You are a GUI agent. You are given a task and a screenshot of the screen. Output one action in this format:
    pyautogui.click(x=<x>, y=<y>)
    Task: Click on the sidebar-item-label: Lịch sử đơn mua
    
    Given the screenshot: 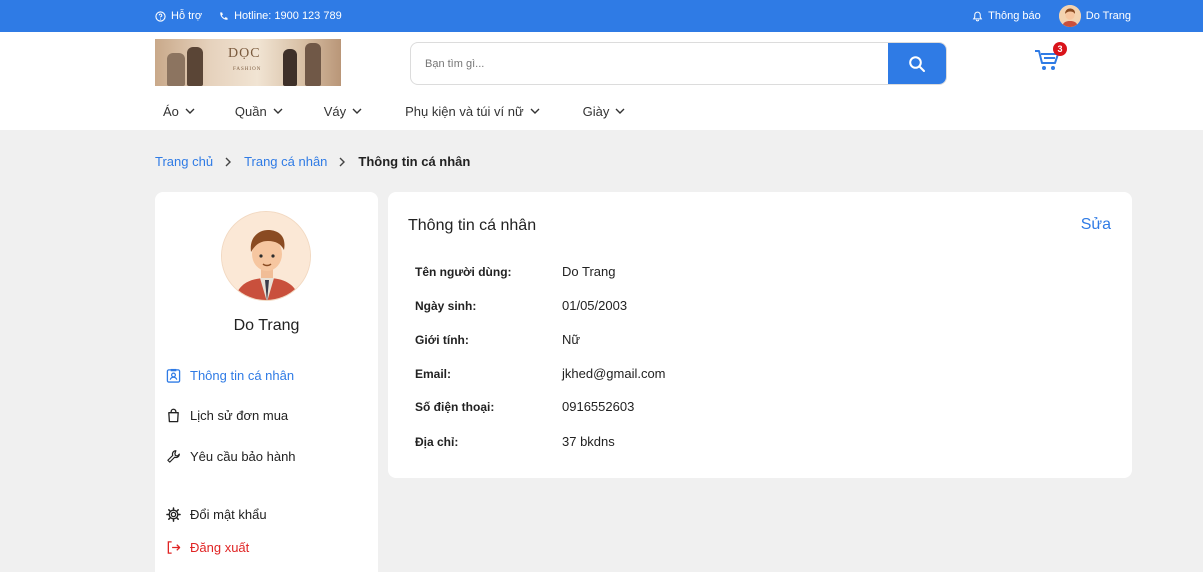 What is the action you would take?
    pyautogui.click(x=239, y=415)
    